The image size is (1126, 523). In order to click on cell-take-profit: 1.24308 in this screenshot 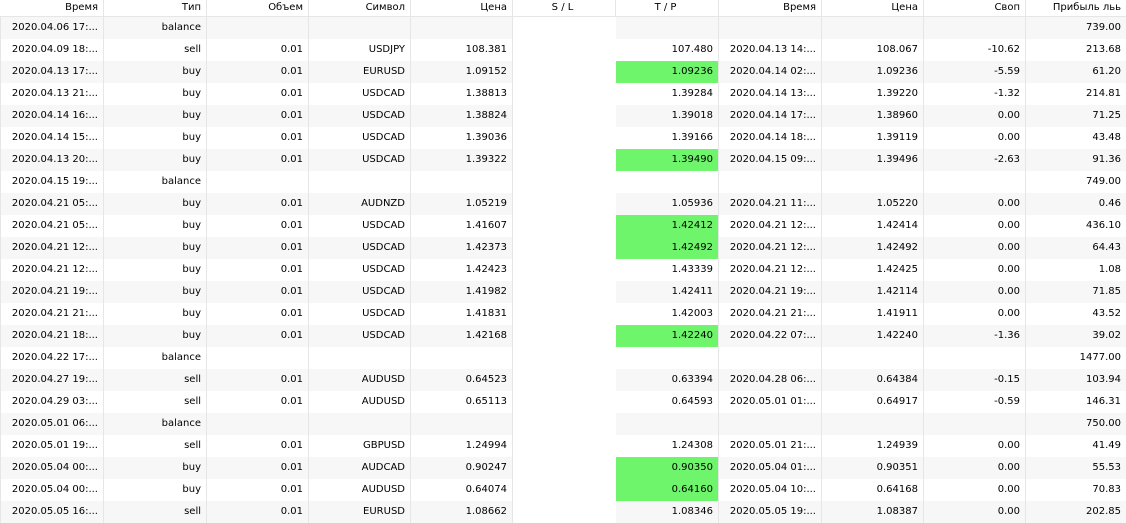, I will do `click(667, 446)`.